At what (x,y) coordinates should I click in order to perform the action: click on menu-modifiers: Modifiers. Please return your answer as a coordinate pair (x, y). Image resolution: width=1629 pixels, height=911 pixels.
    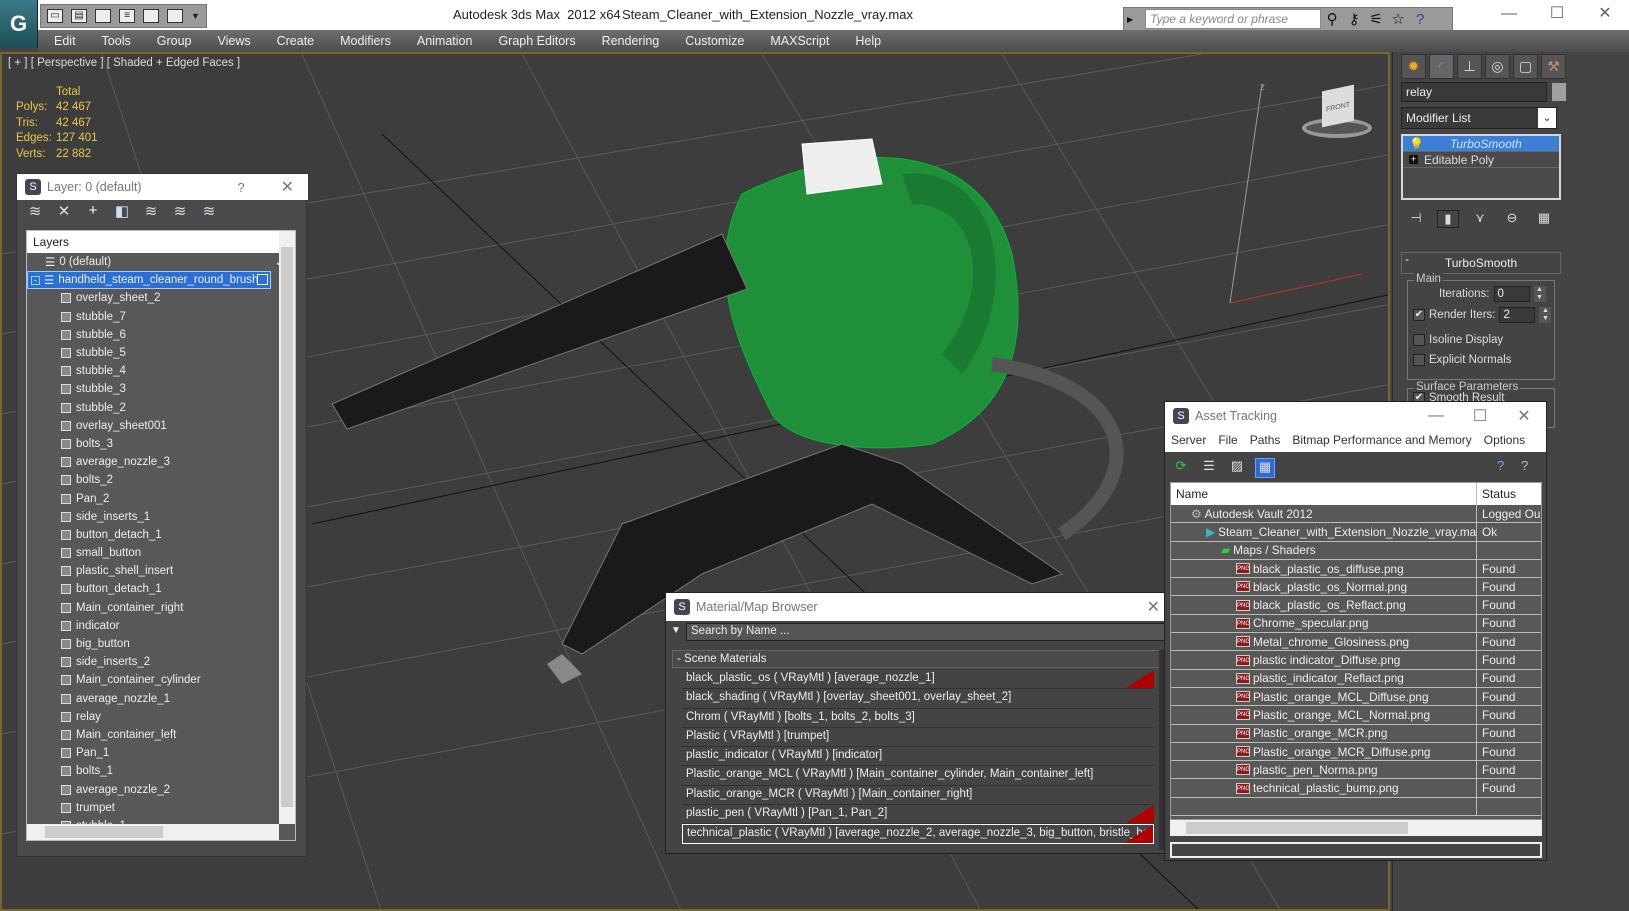
    Looking at the image, I should click on (365, 41).